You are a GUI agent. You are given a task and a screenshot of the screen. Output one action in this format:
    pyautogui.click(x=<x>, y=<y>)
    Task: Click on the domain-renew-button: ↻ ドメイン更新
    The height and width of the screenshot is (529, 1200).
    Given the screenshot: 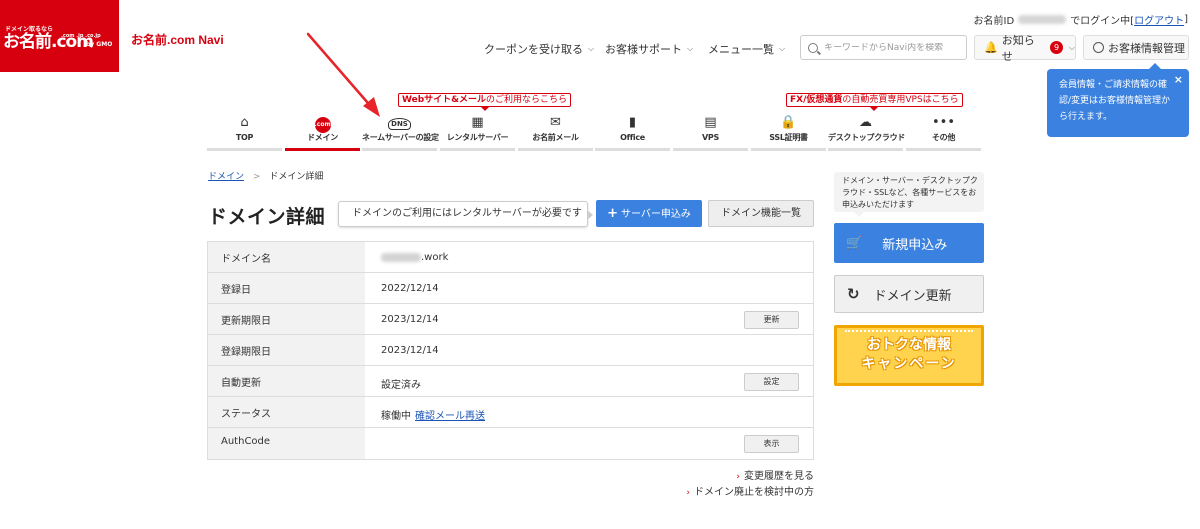 What is the action you would take?
    pyautogui.click(x=909, y=294)
    